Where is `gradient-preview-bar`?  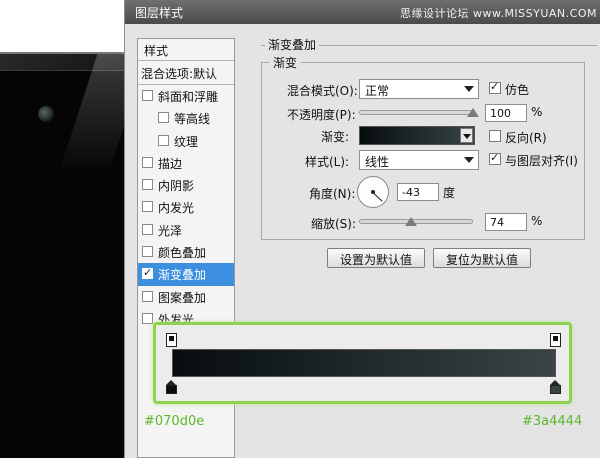
gradient-preview-bar is located at coordinates (364, 363).